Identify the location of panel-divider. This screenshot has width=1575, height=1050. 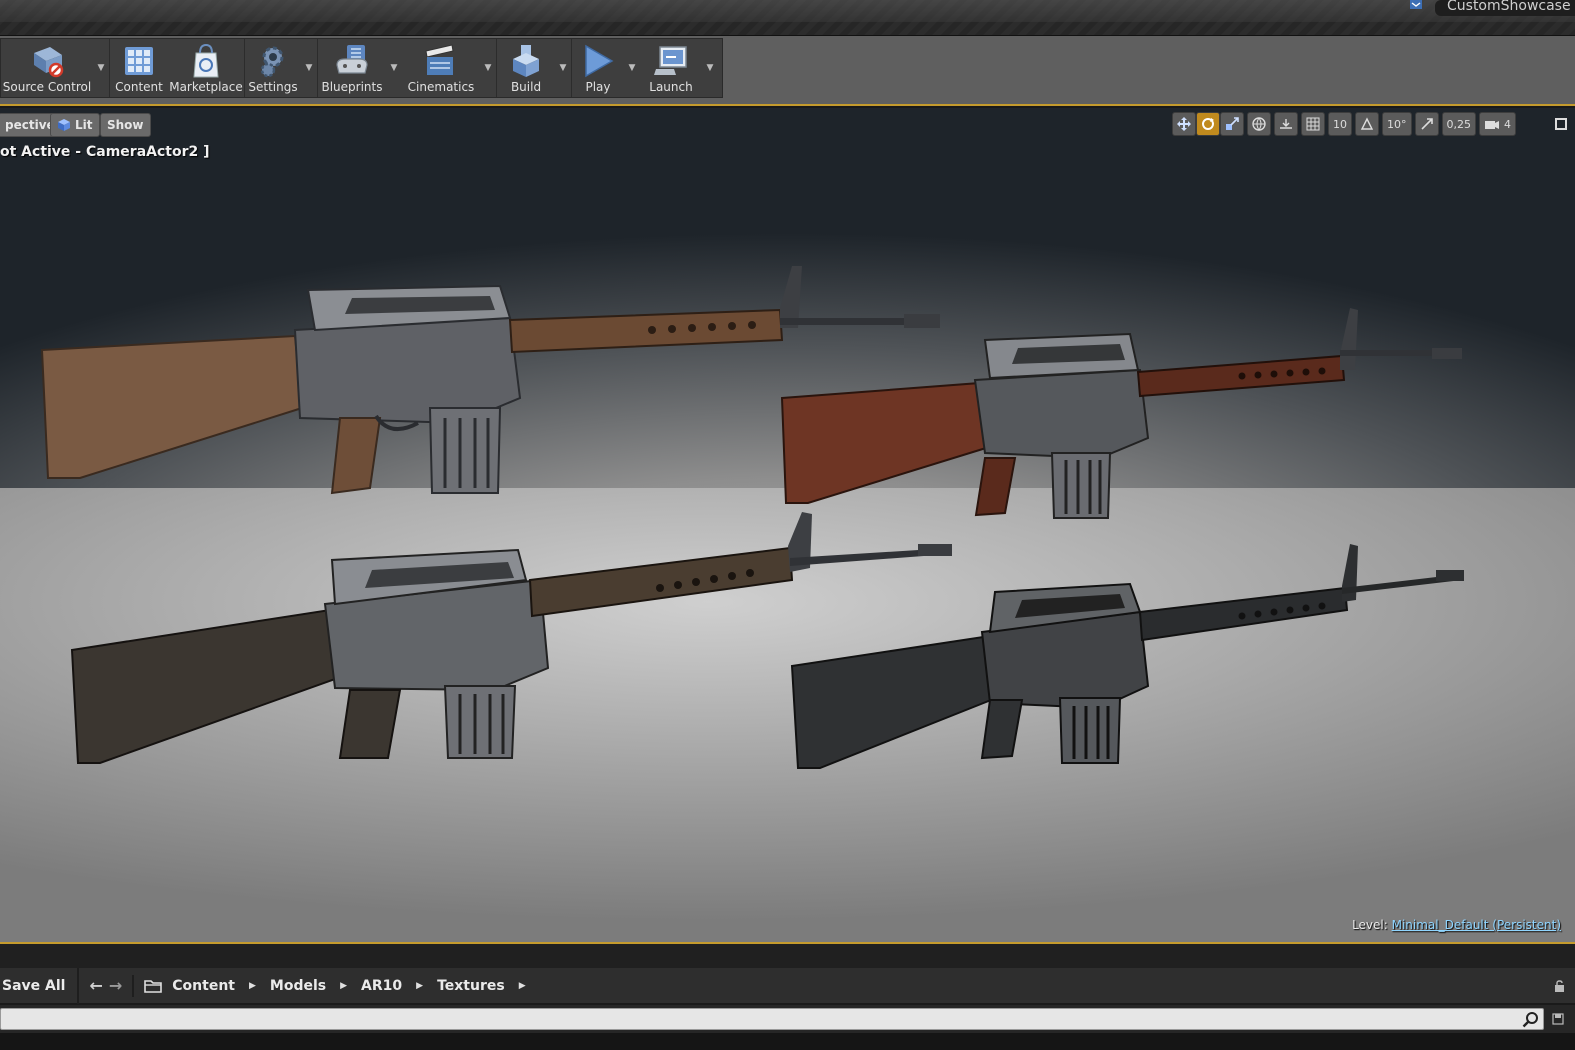
(787, 956).